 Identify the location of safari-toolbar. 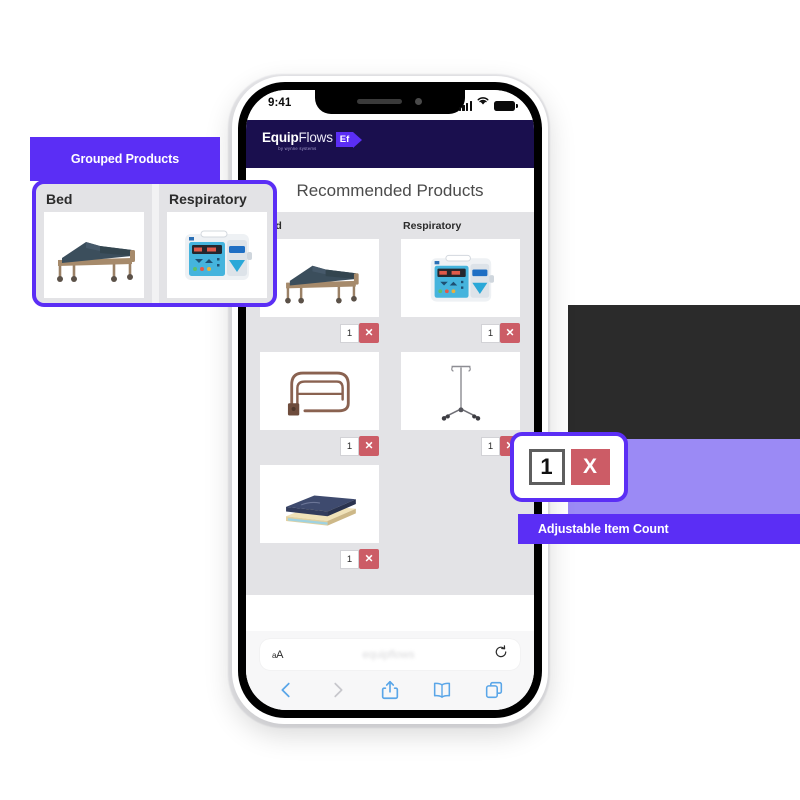
(390, 690).